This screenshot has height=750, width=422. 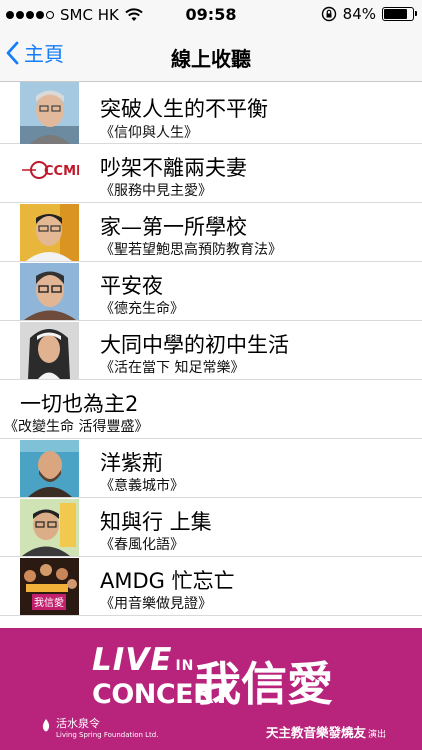 What do you see at coordinates (184, 109) in the screenshot?
I see `item-title: 突破人生的不平衡` at bounding box center [184, 109].